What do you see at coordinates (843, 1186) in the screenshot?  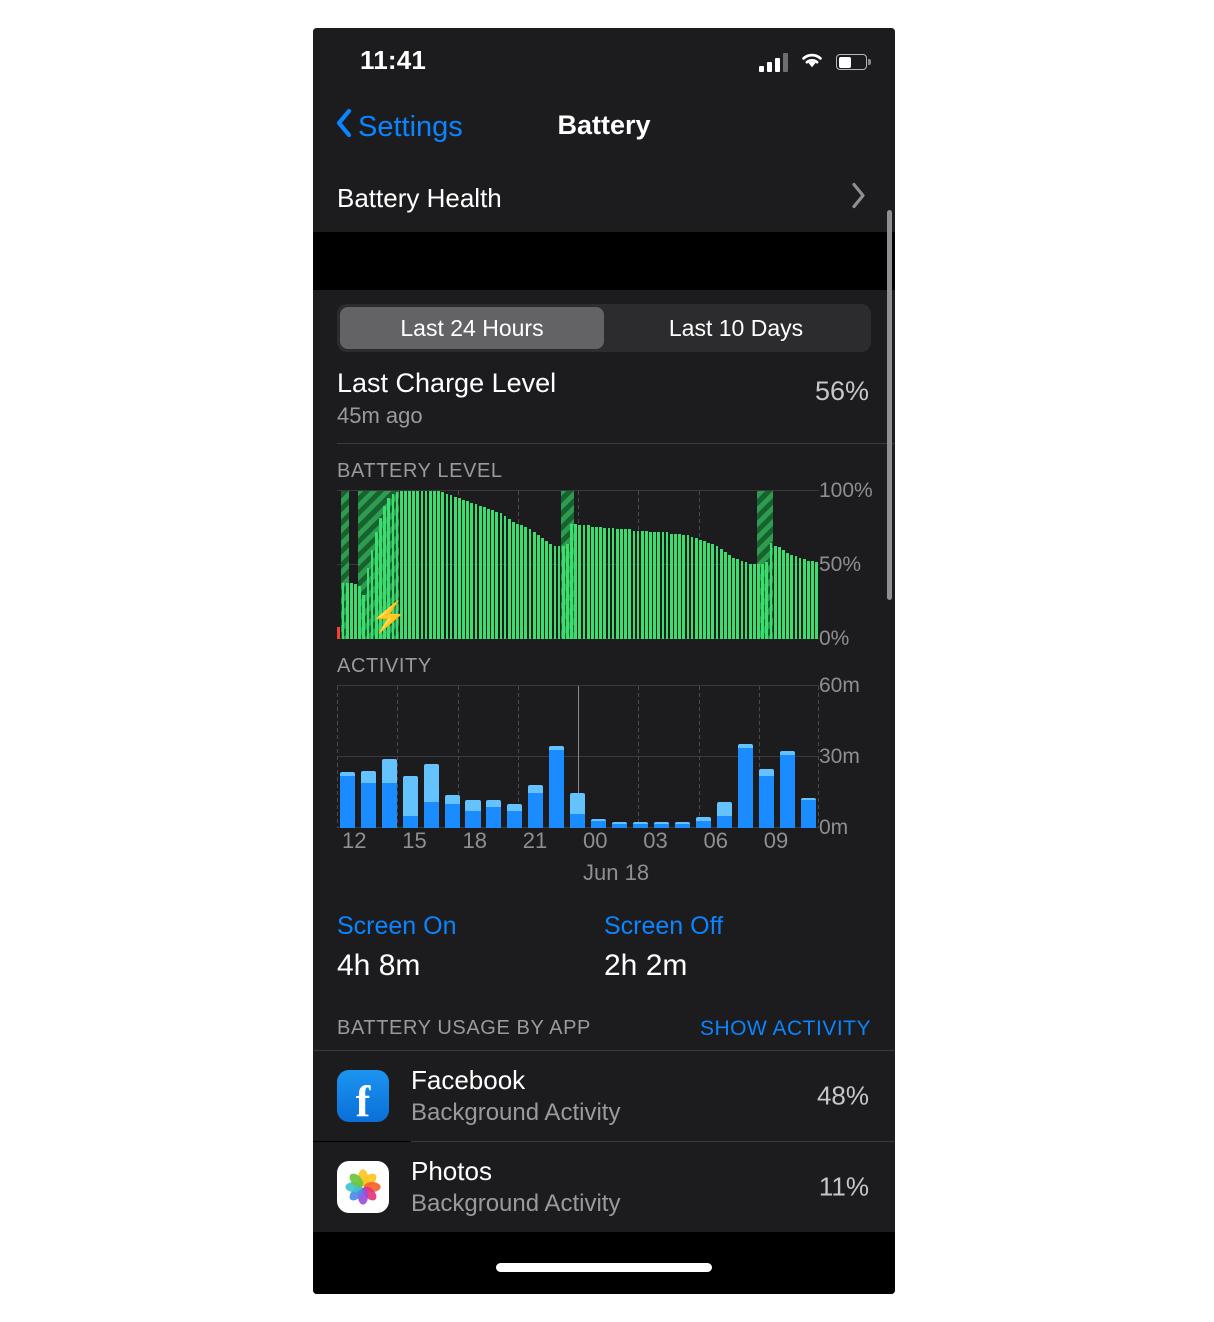 I see `app-percent: 11%` at bounding box center [843, 1186].